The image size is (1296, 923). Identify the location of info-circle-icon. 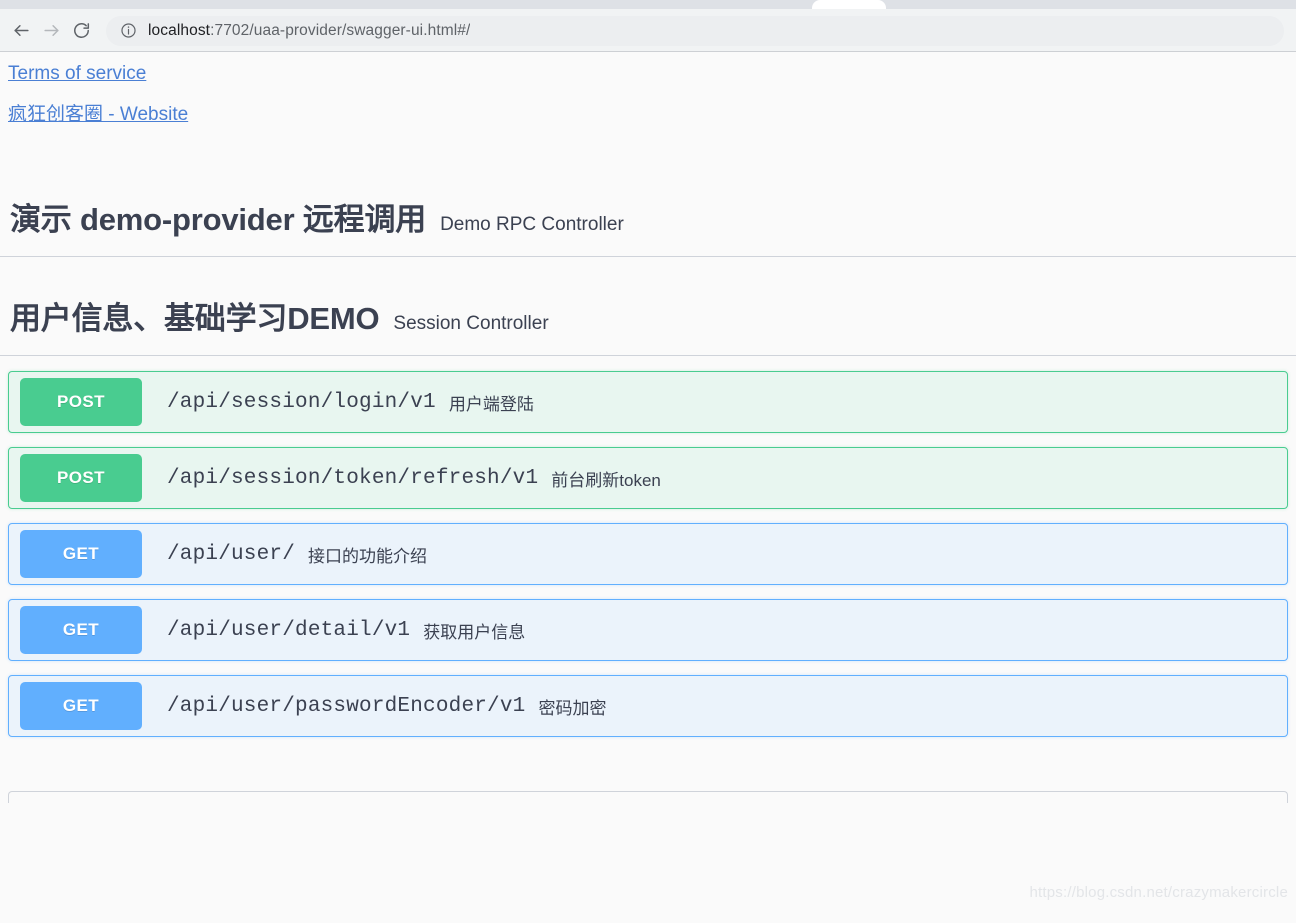
(128, 30).